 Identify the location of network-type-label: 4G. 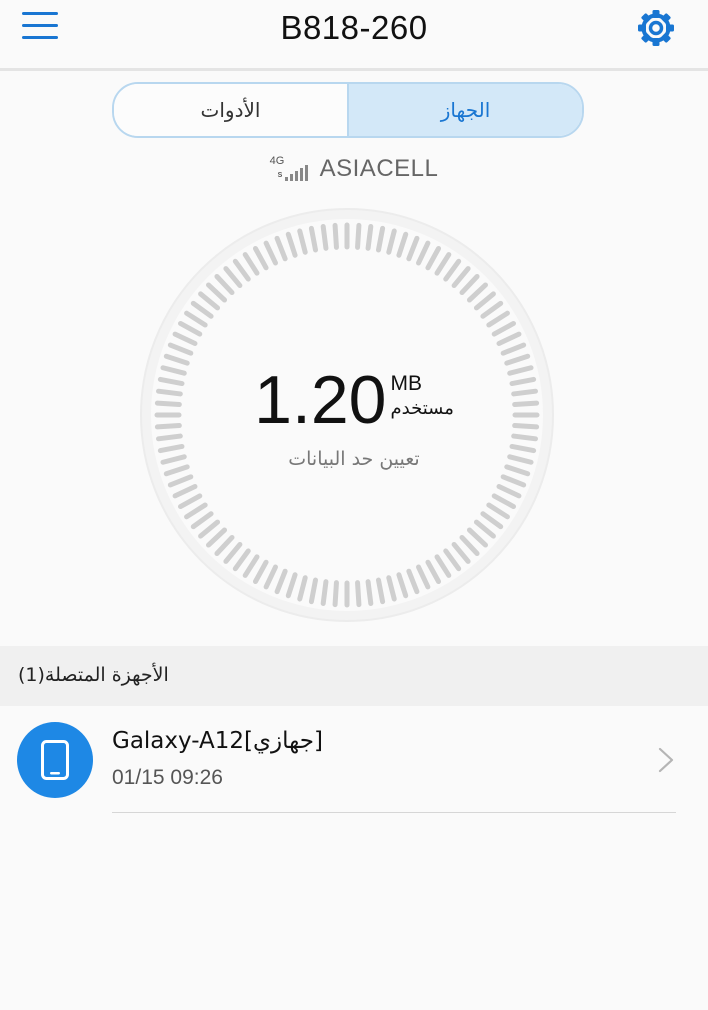
(277, 161).